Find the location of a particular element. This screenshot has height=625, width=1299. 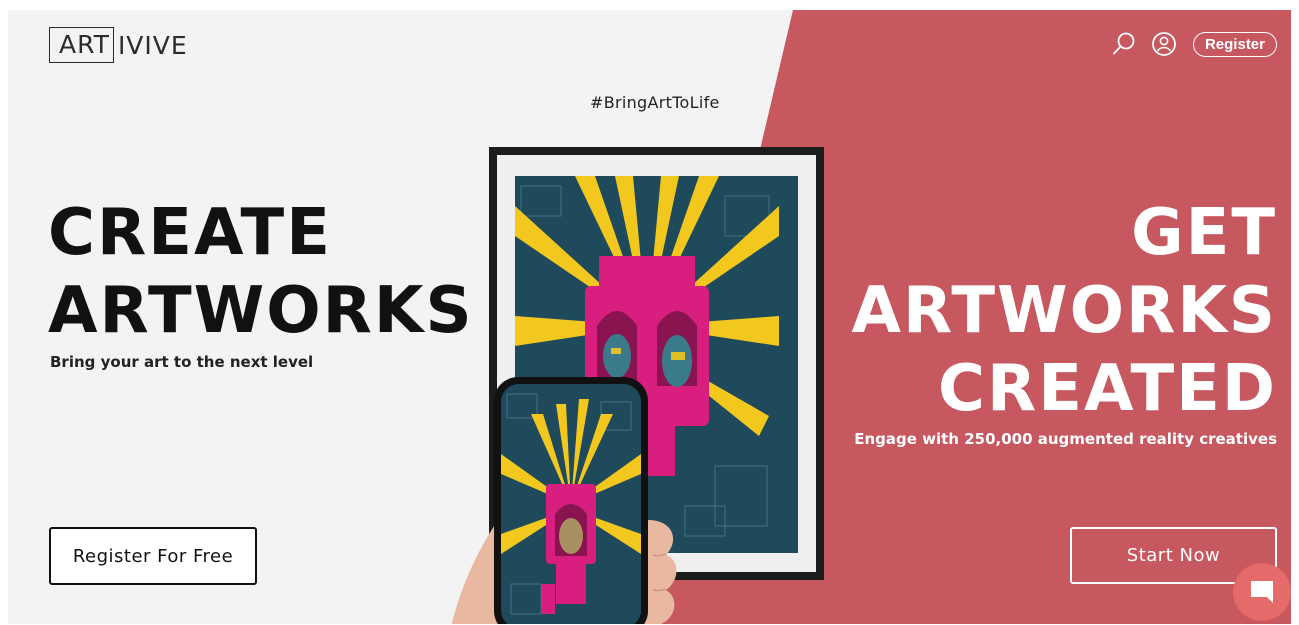

right-title-line: CREATED is located at coordinates (1107, 389).